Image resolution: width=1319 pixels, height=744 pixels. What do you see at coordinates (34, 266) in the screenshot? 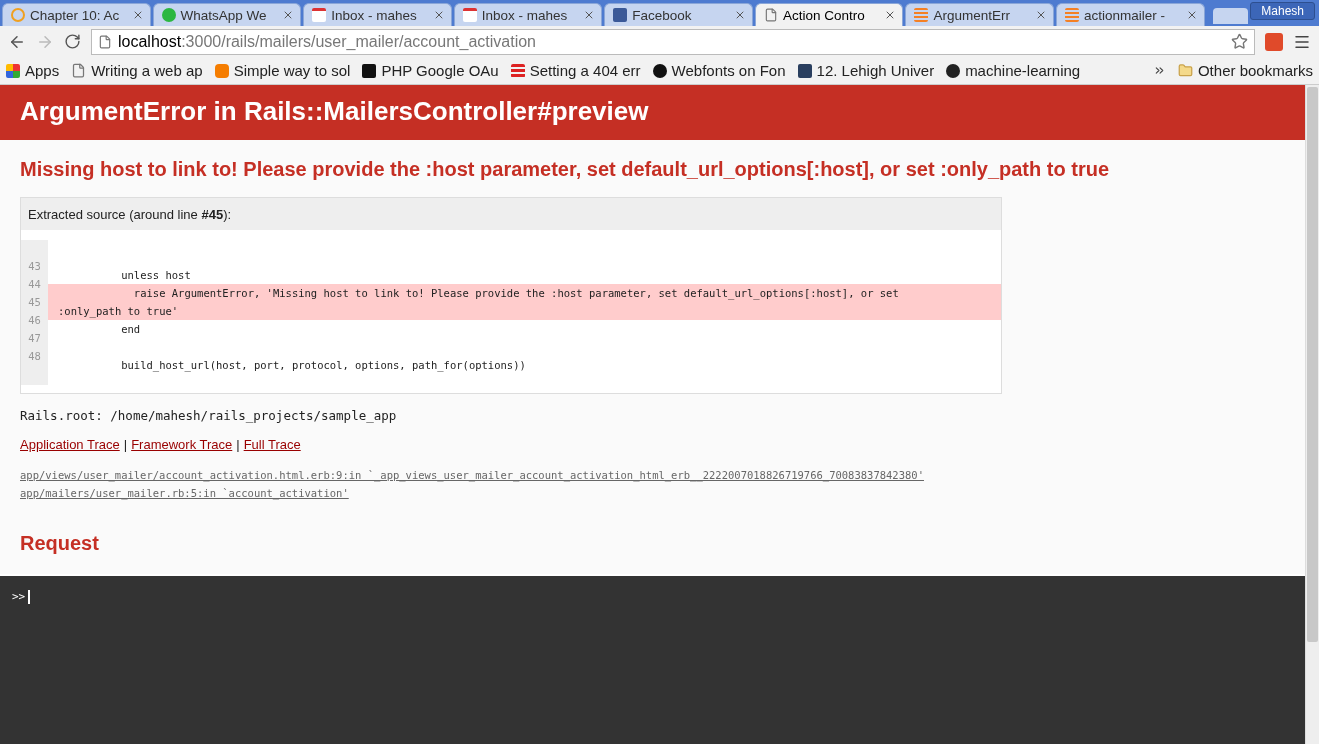
I see `line-number: 43` at bounding box center [34, 266].